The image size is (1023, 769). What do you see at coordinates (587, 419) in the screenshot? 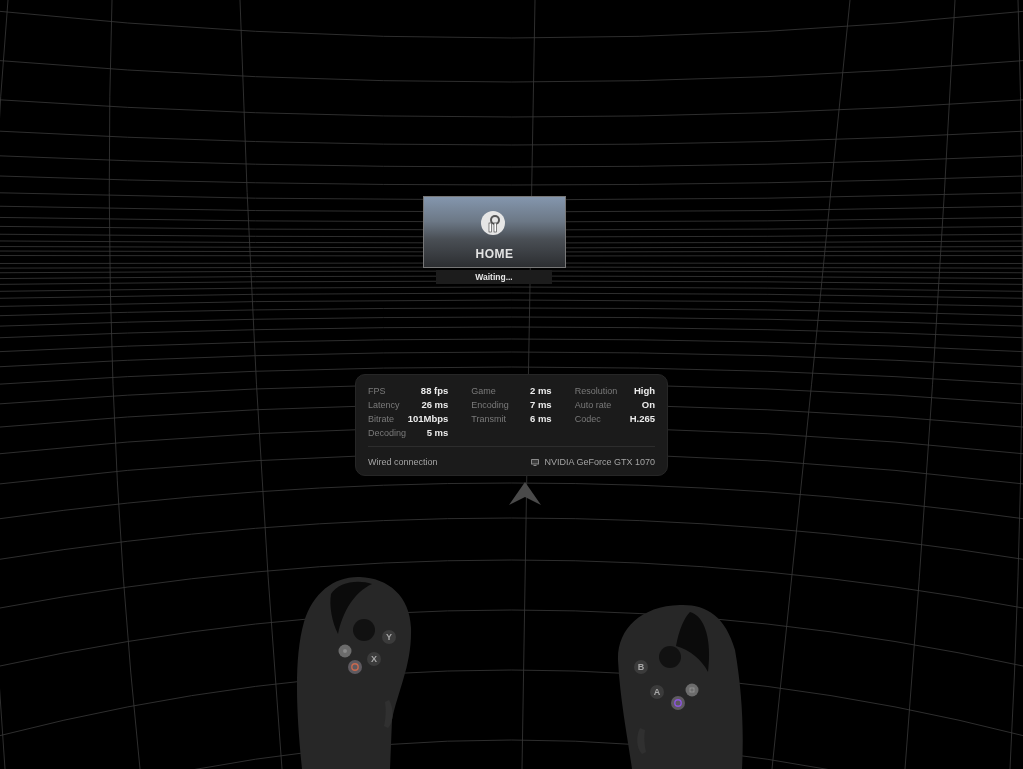
I see `metric-label: Codec` at bounding box center [587, 419].